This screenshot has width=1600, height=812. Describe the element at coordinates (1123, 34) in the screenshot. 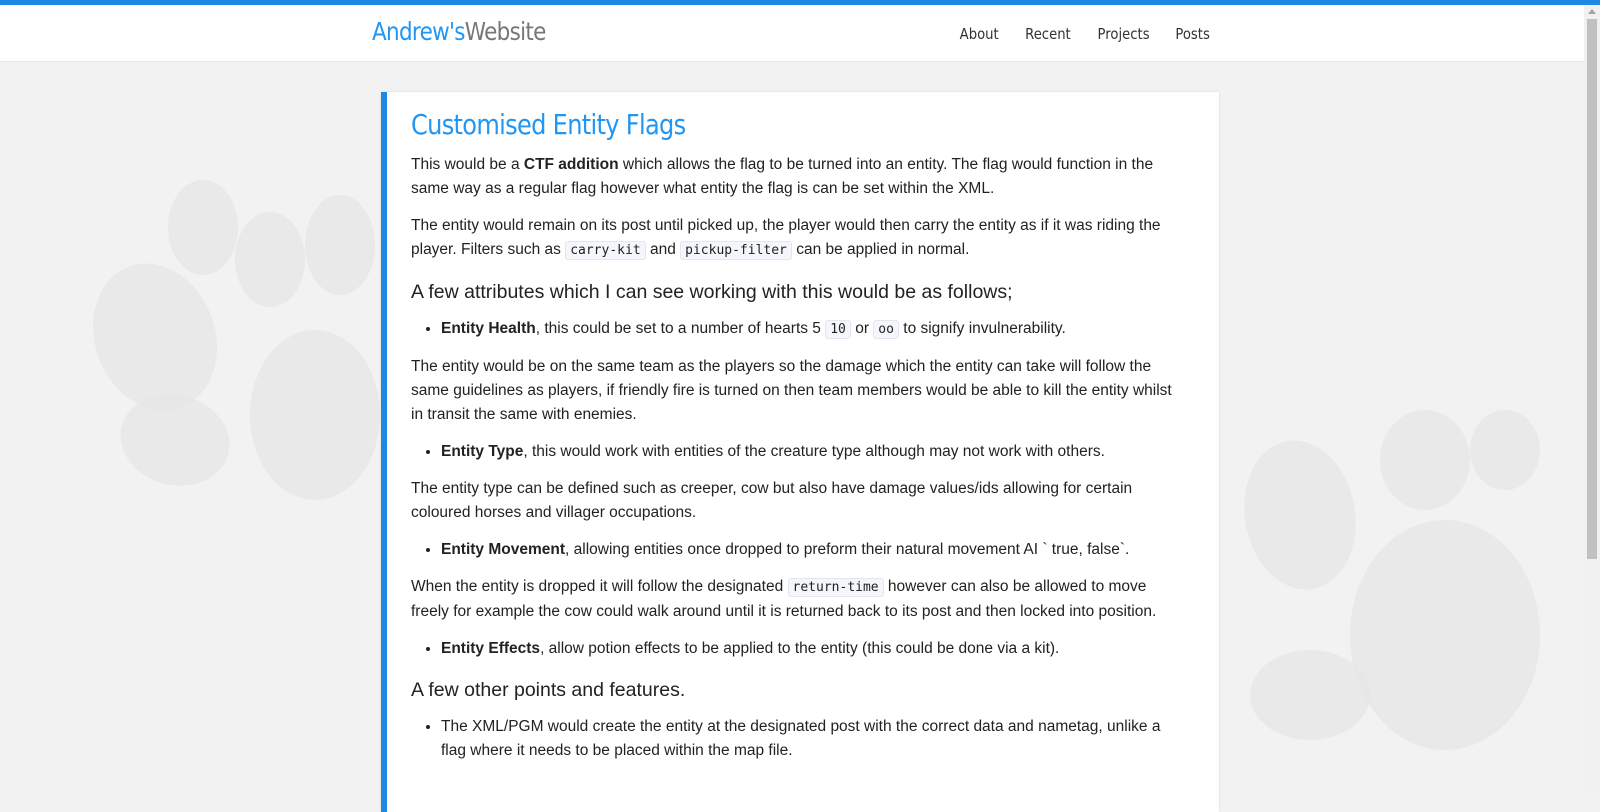

I see `nav-link-projects: Projects` at that location.